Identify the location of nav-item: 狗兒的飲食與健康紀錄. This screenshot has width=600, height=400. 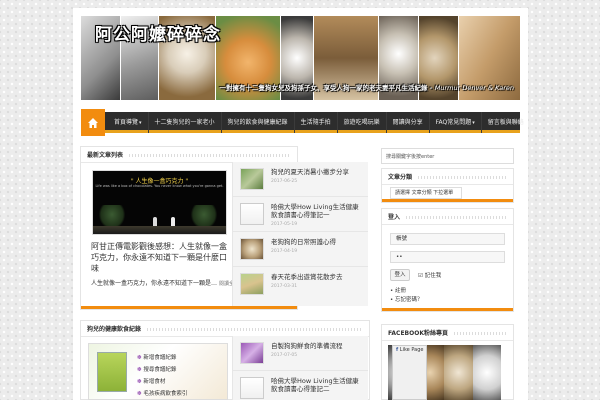
(258, 122).